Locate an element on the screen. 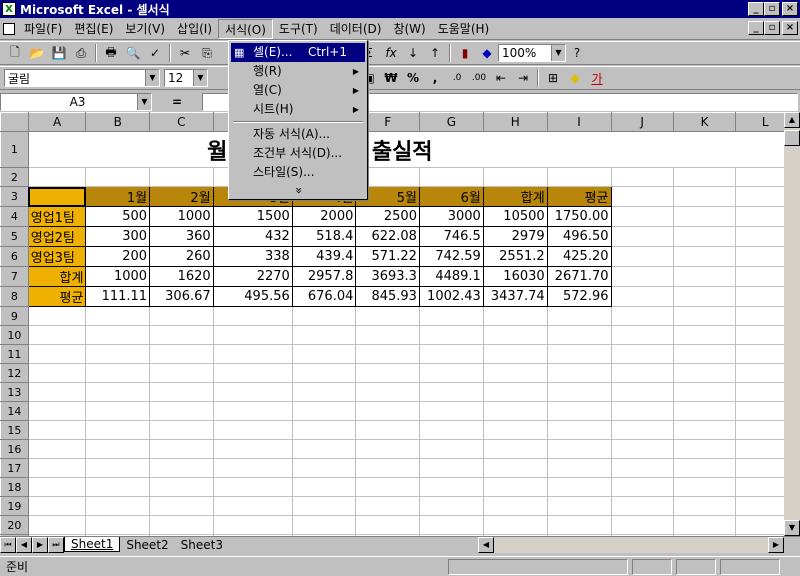  column-header-J: J is located at coordinates (642, 122).